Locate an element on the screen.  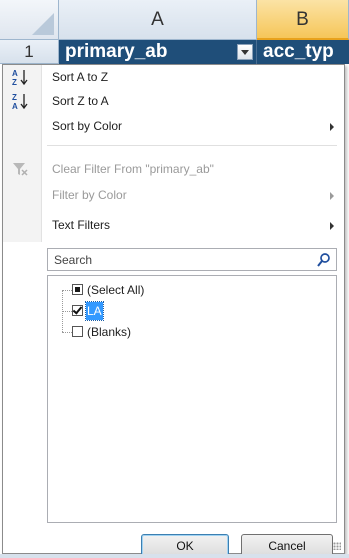
select-all-label: (Select All) is located at coordinates (116, 290).